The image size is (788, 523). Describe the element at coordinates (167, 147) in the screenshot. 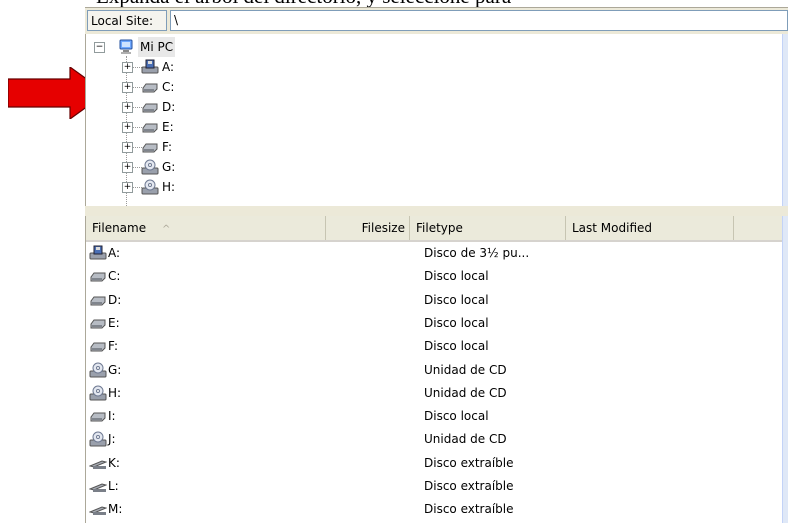

I see `tree-item-label: F:` at that location.